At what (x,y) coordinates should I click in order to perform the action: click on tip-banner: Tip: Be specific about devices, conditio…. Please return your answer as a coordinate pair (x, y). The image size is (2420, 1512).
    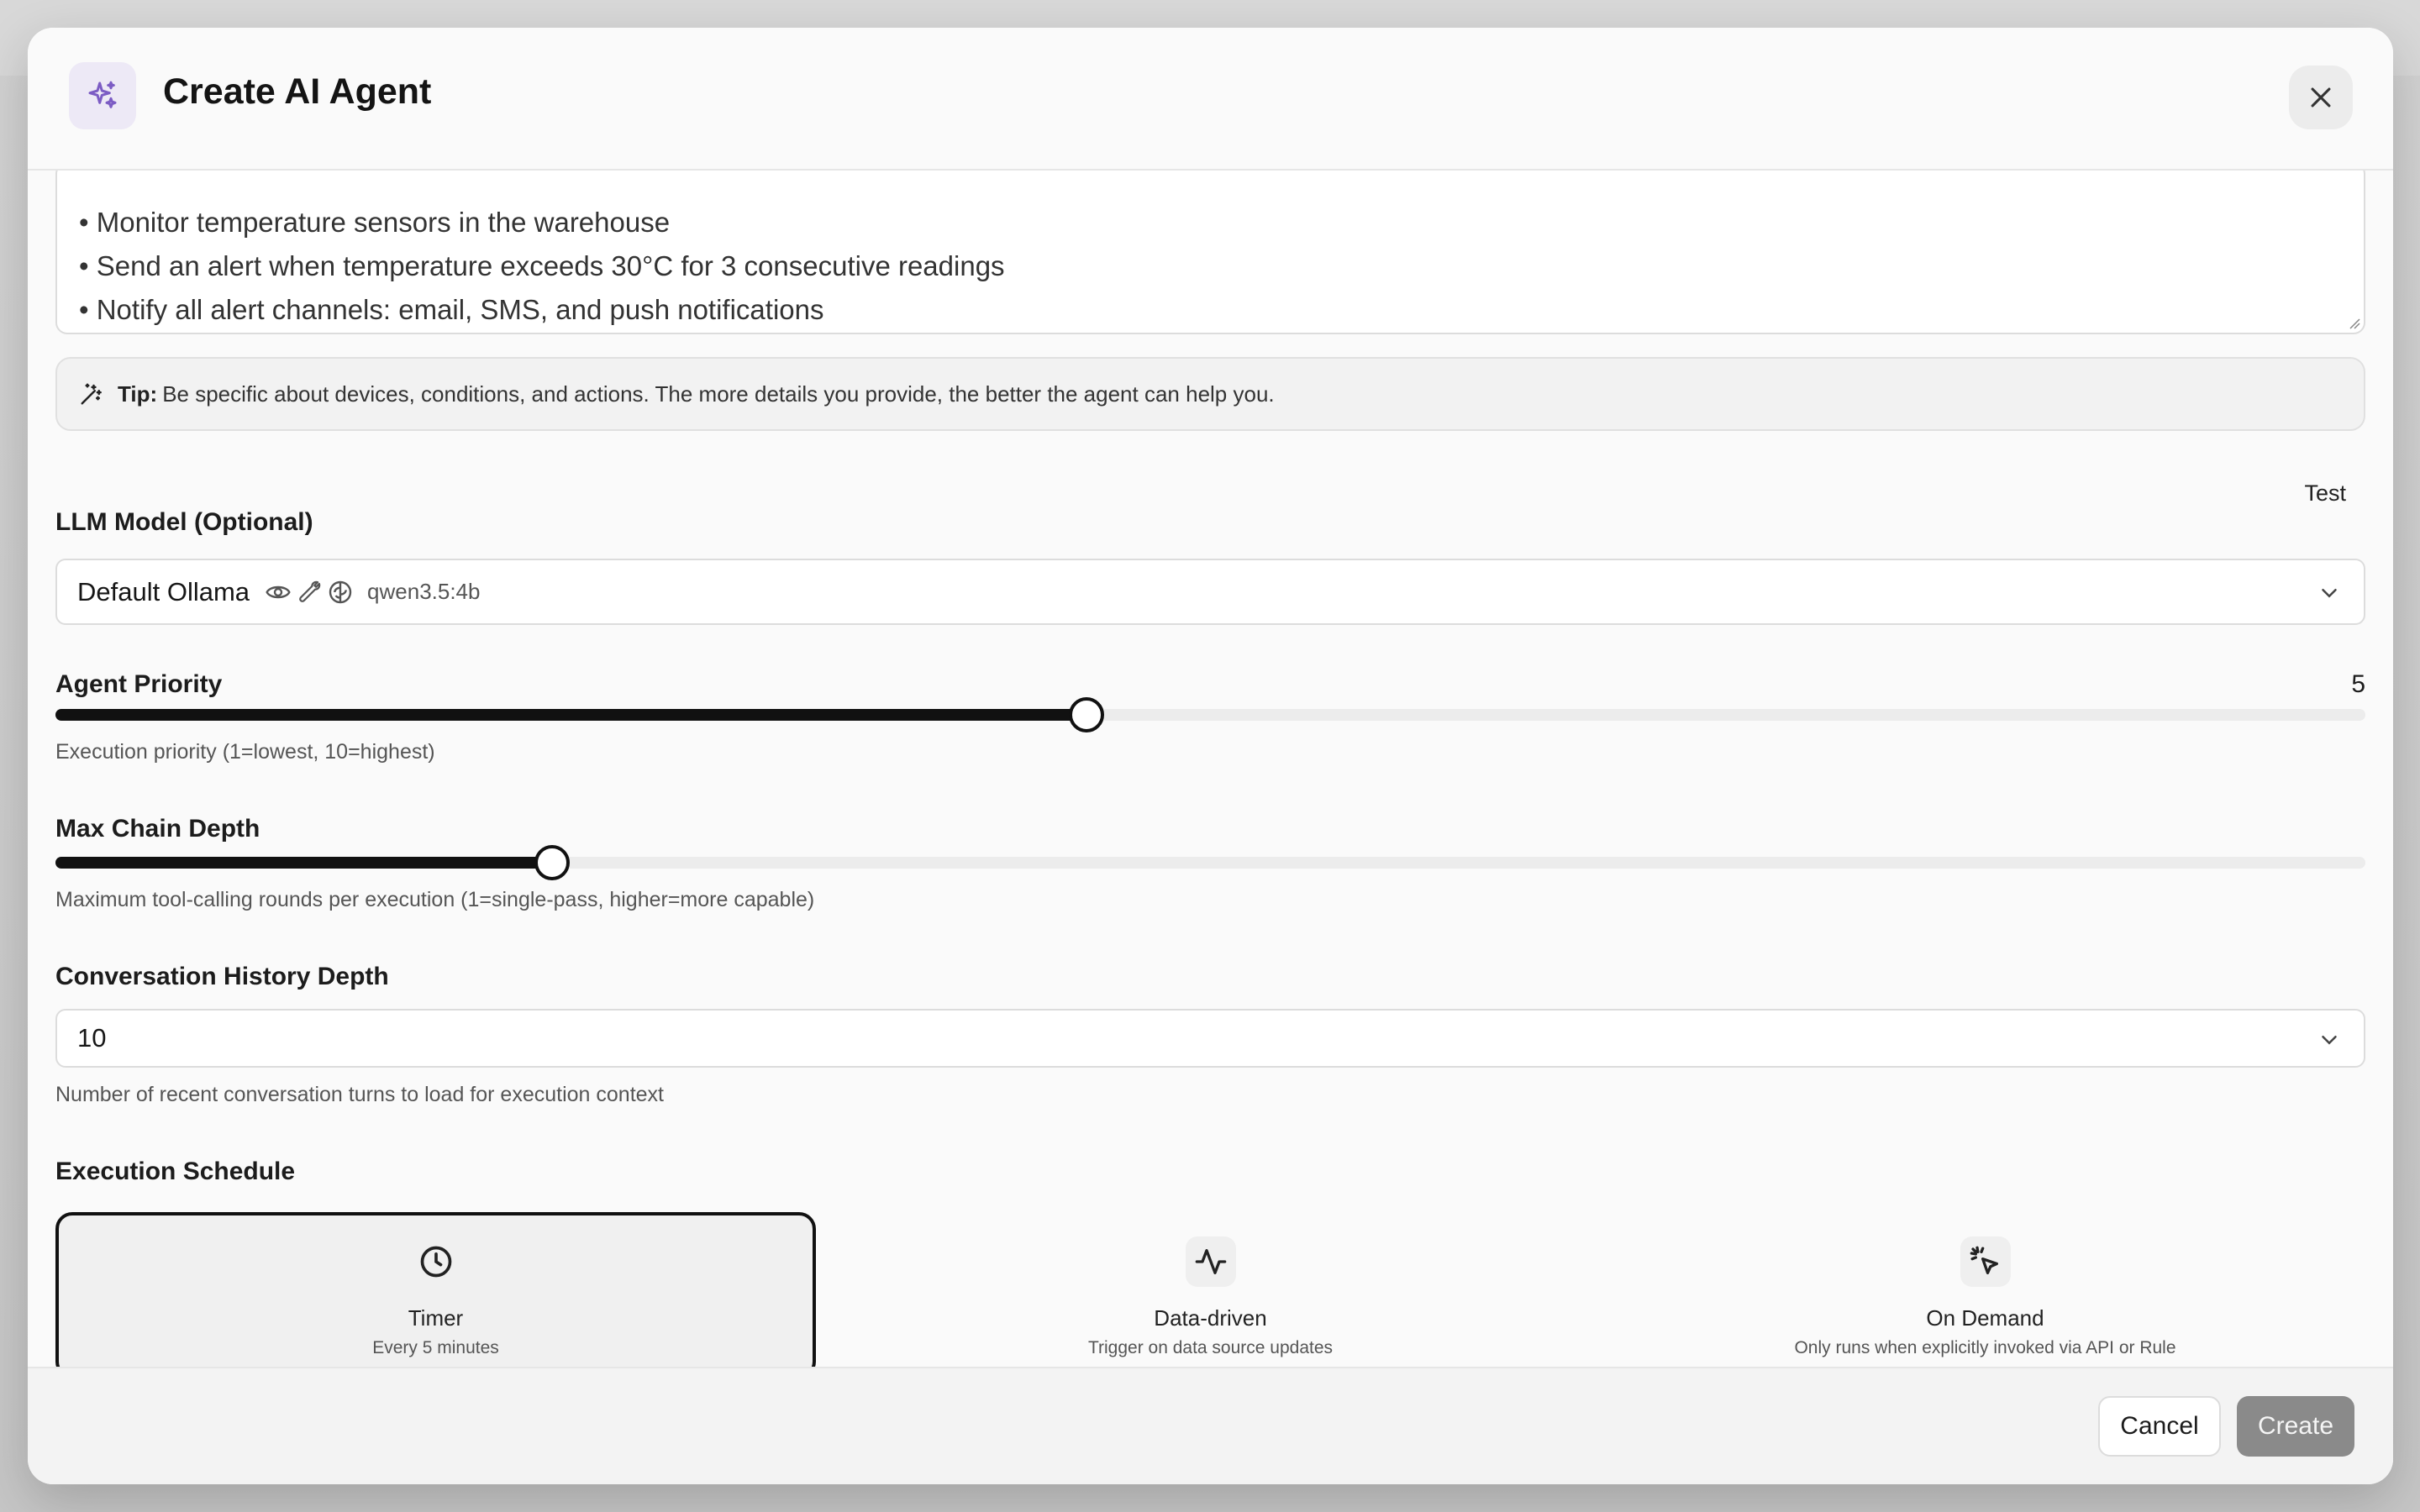
    Looking at the image, I should click on (1210, 394).